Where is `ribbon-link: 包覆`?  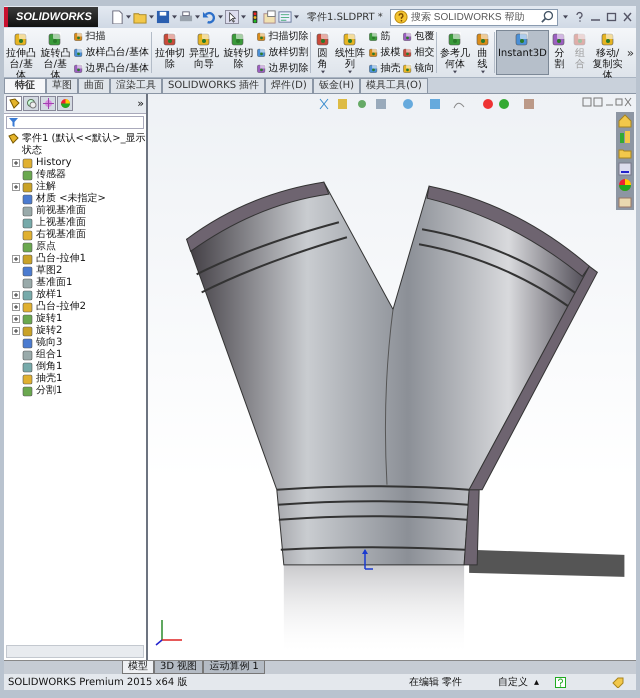
ribbon-link: 包覆 is located at coordinates (424, 36).